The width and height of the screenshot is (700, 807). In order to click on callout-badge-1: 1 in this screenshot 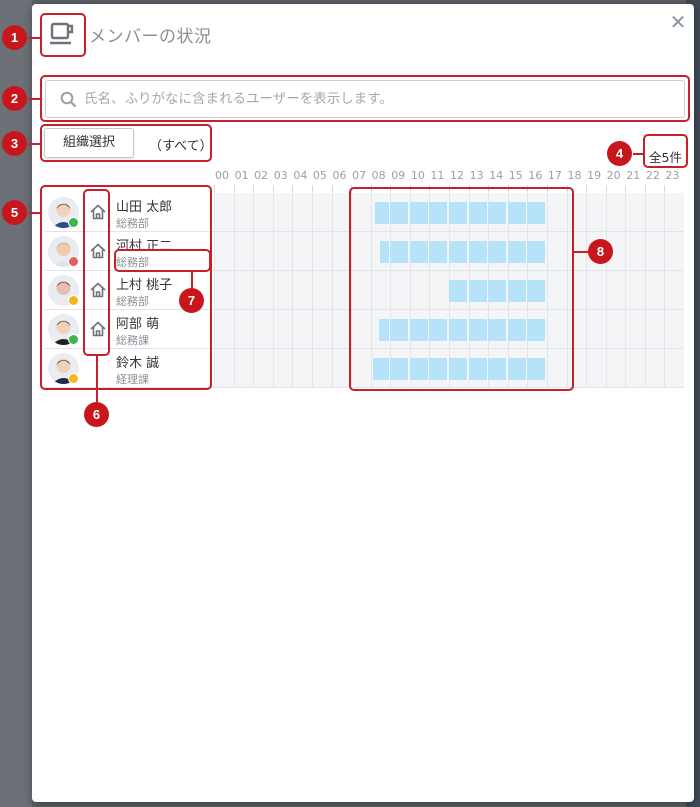, I will do `click(14, 37)`.